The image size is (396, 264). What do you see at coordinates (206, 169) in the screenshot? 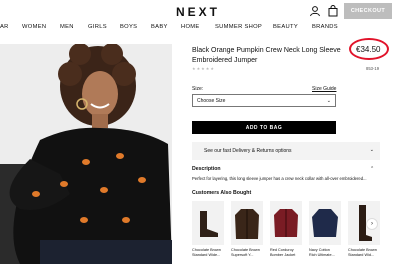
I see `description-heading: Description` at bounding box center [206, 169].